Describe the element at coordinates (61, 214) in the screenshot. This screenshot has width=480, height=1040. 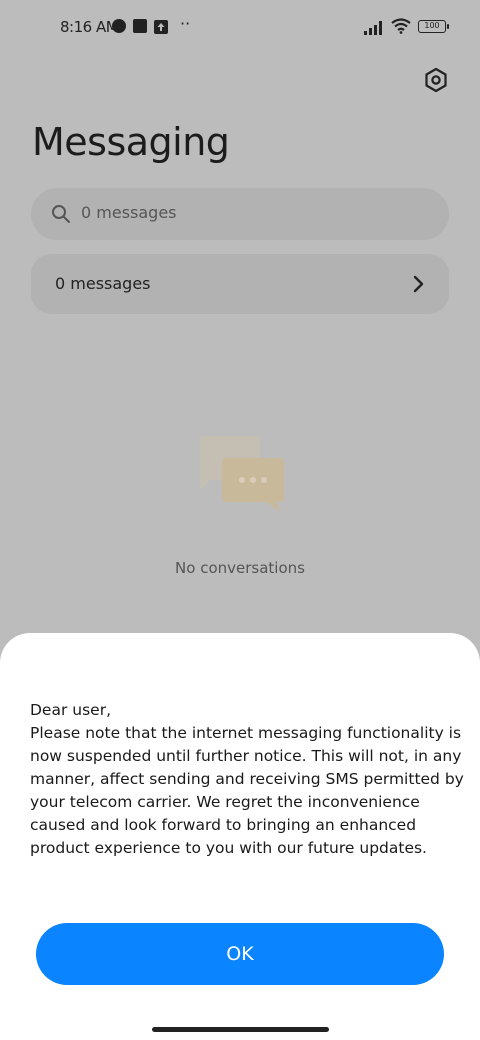
I see `search-icon` at that location.